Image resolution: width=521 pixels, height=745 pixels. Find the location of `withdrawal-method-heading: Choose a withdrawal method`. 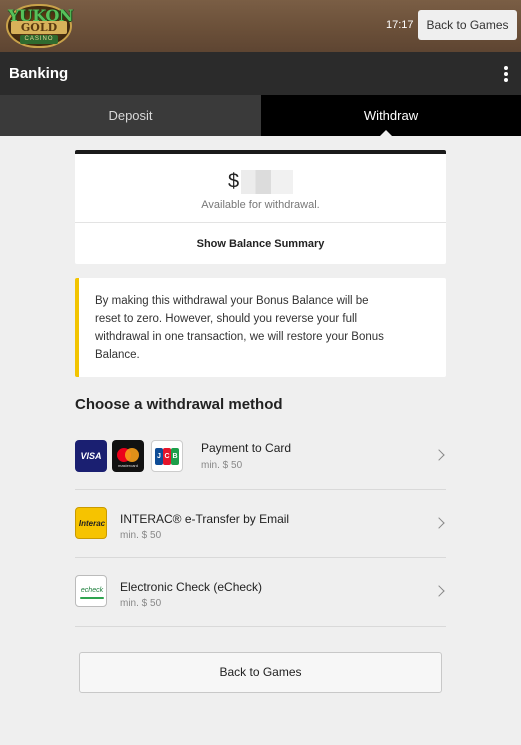

withdrawal-method-heading: Choose a withdrawal method is located at coordinates (179, 404).